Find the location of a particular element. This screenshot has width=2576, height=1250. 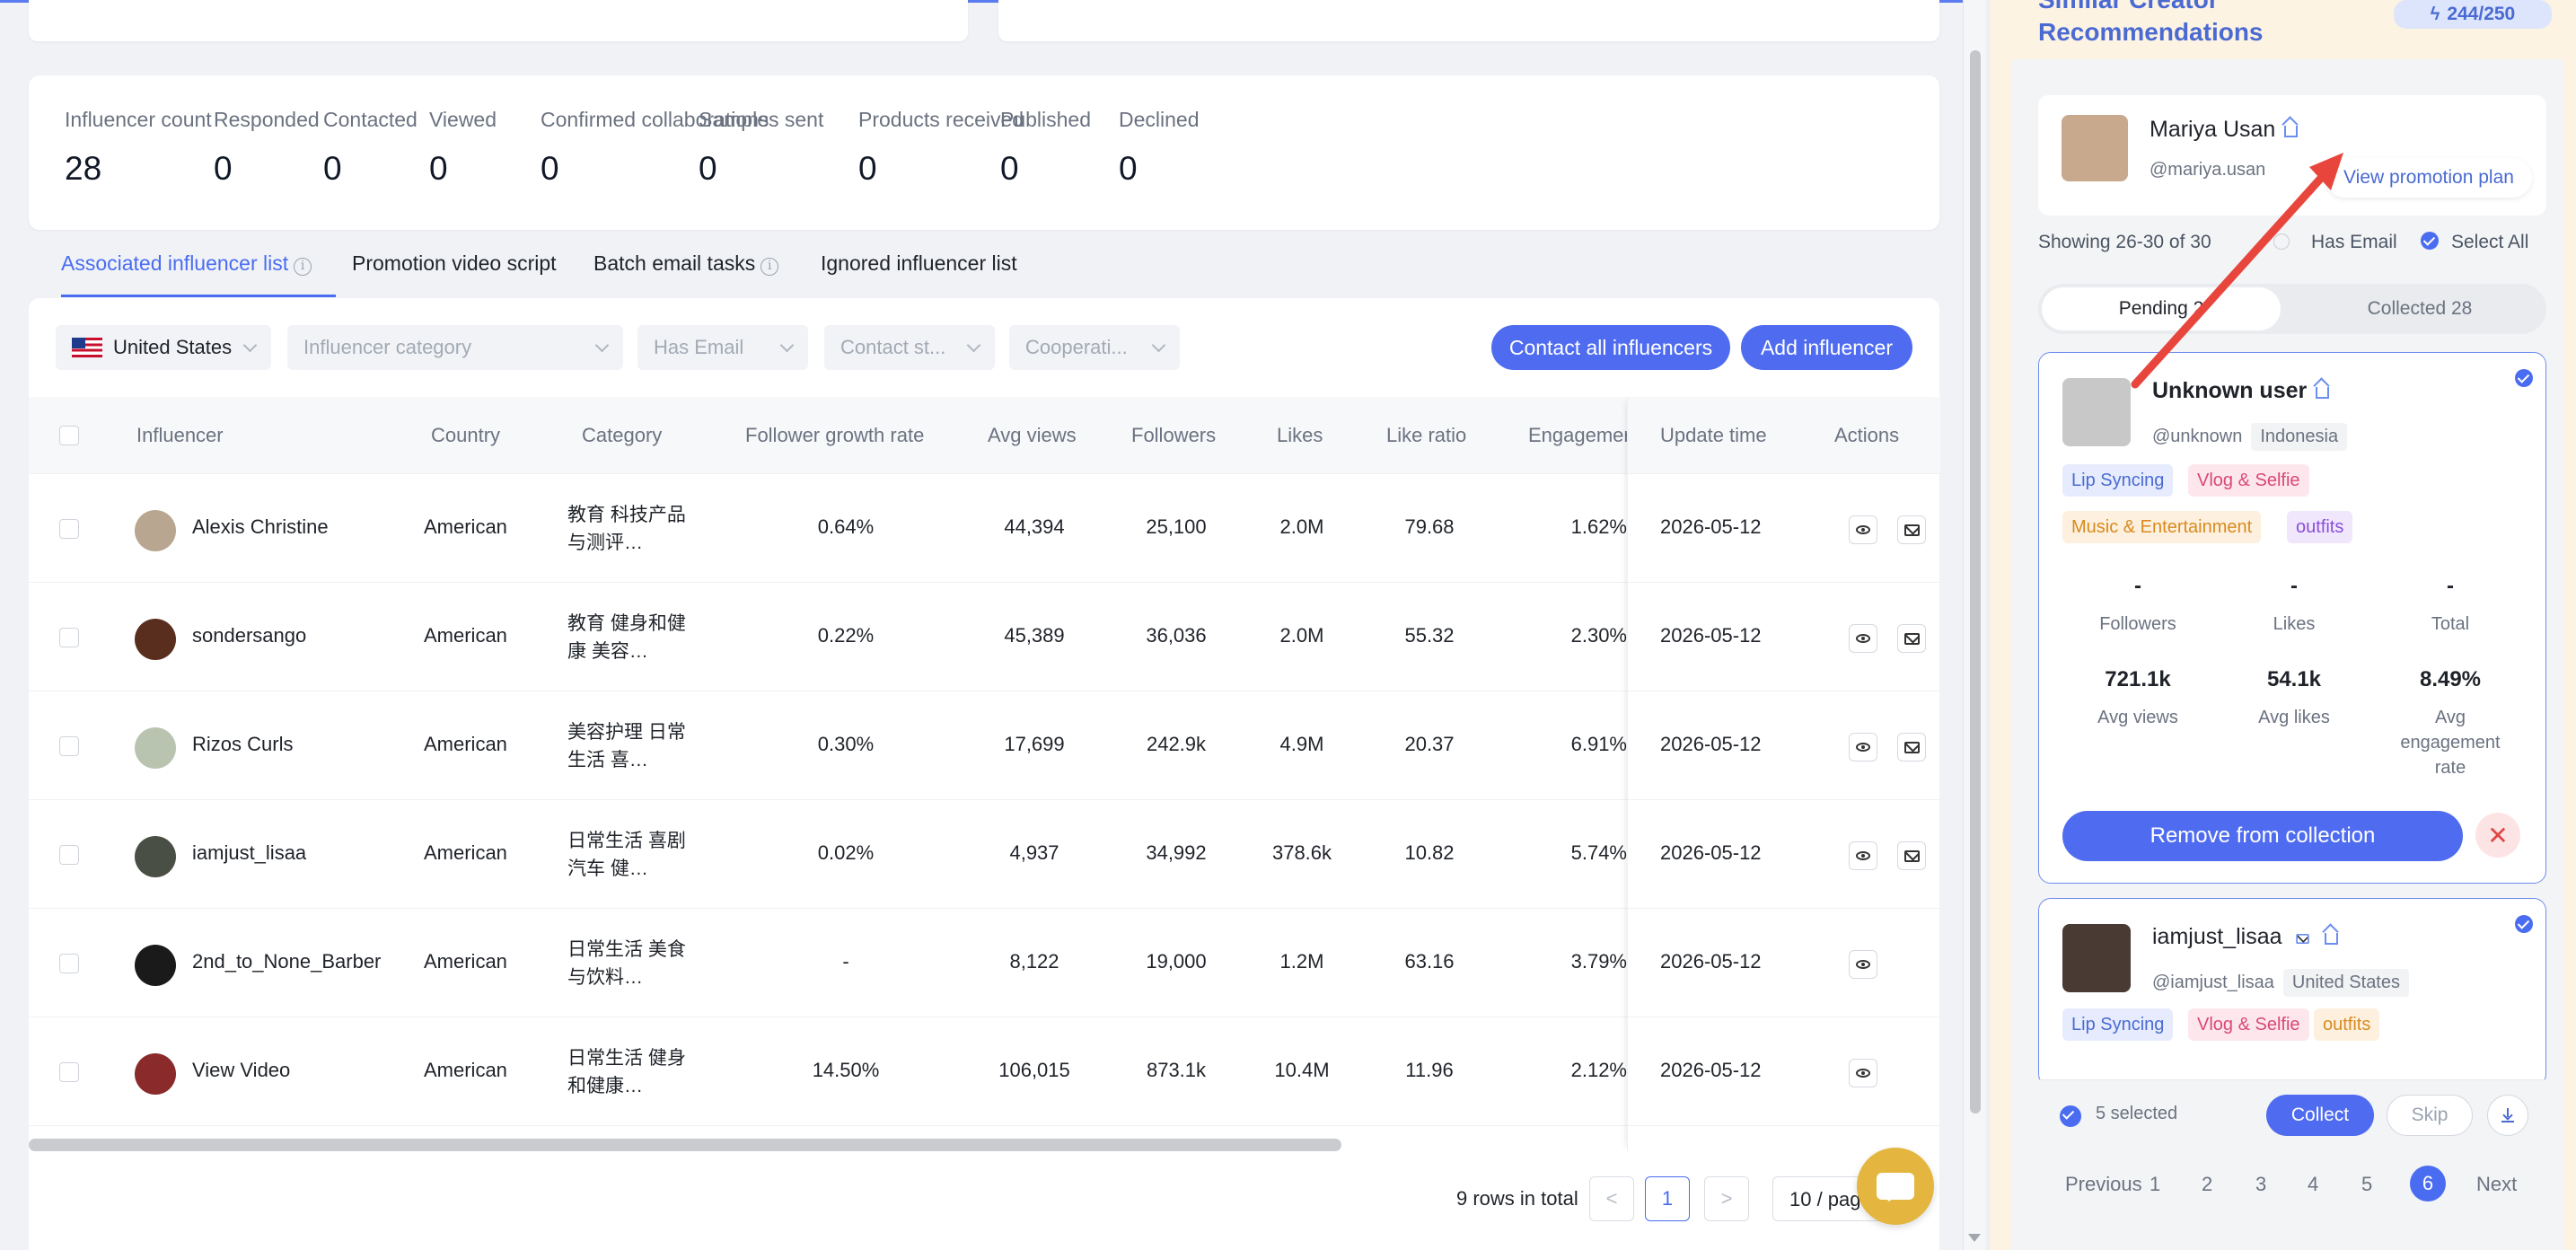

influencer-name: 2nd_to_None_Barber is located at coordinates (286, 961).